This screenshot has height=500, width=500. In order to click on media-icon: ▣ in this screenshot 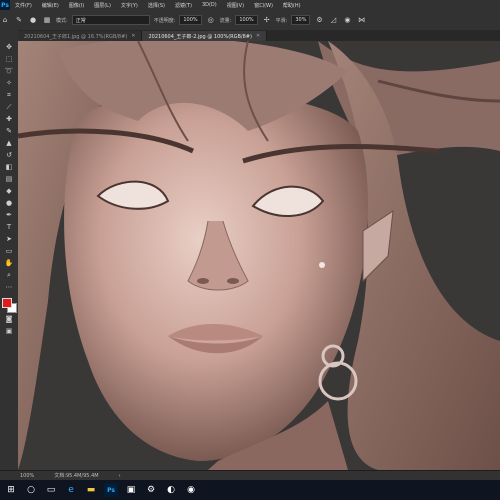, I will do `click(131, 490)`.